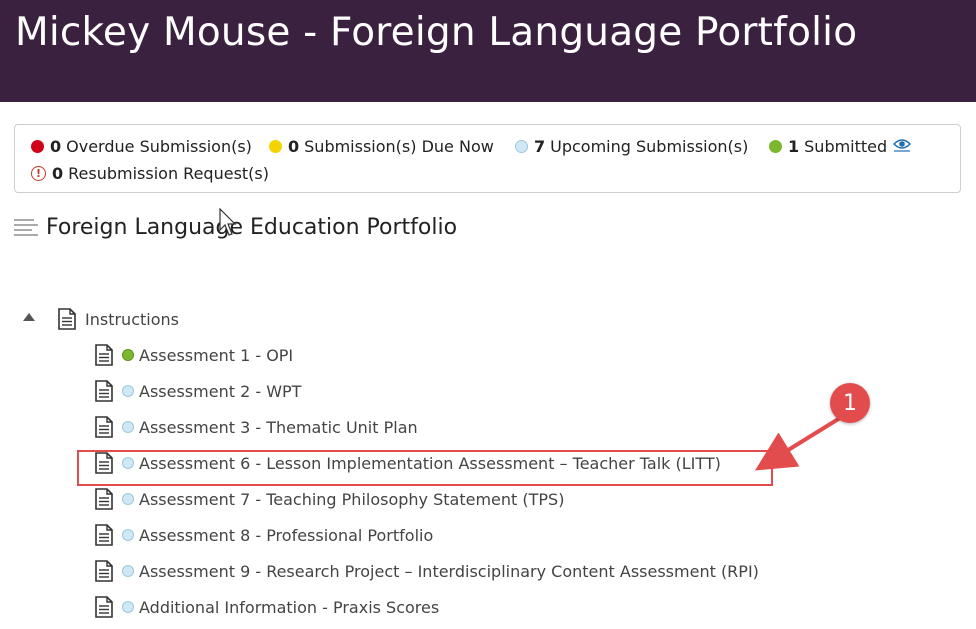  I want to click on resubmission-count: 0, so click(58, 173).